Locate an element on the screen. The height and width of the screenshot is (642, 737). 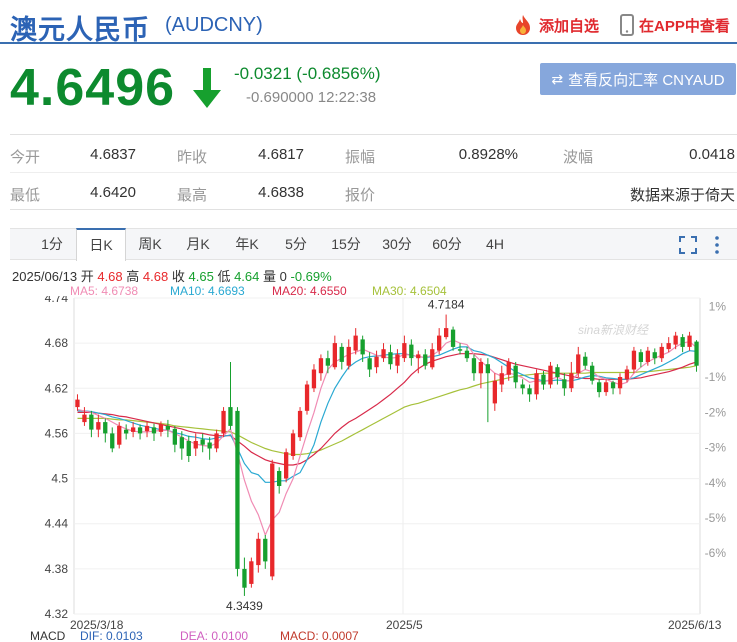
pct-tick-label: -5% is located at coordinates (716, 518).